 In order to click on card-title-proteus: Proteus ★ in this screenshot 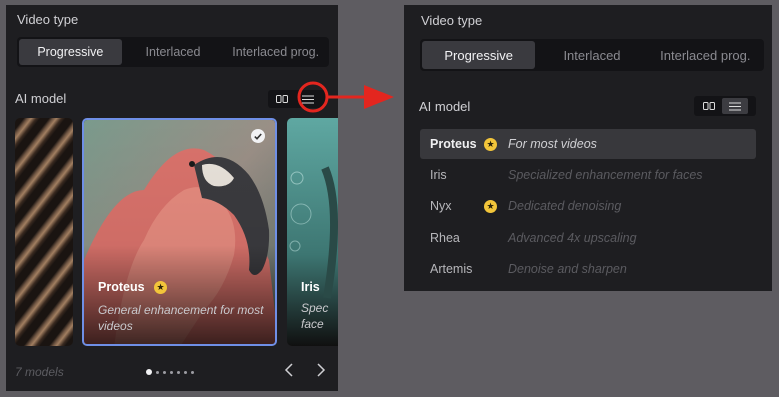, I will do `click(133, 287)`.